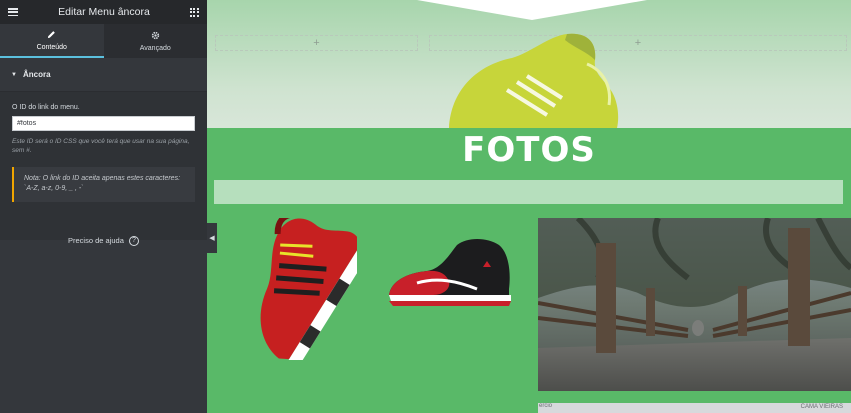 This screenshot has width=851, height=413. I want to click on map-embed: ercio CAMA VIEIRAS, so click(694, 408).